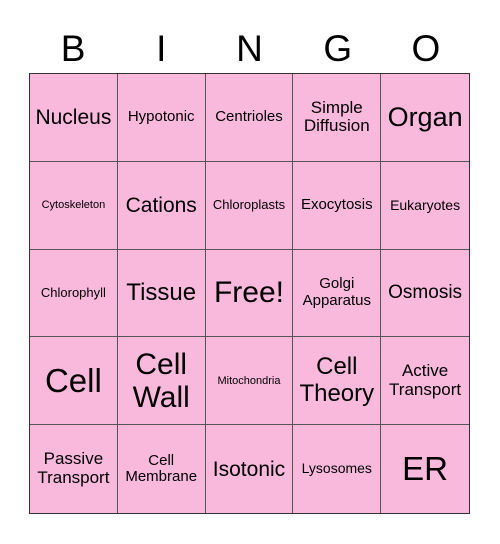  What do you see at coordinates (74, 293) in the screenshot?
I see `bingo-cell: Chlorophyll` at bounding box center [74, 293].